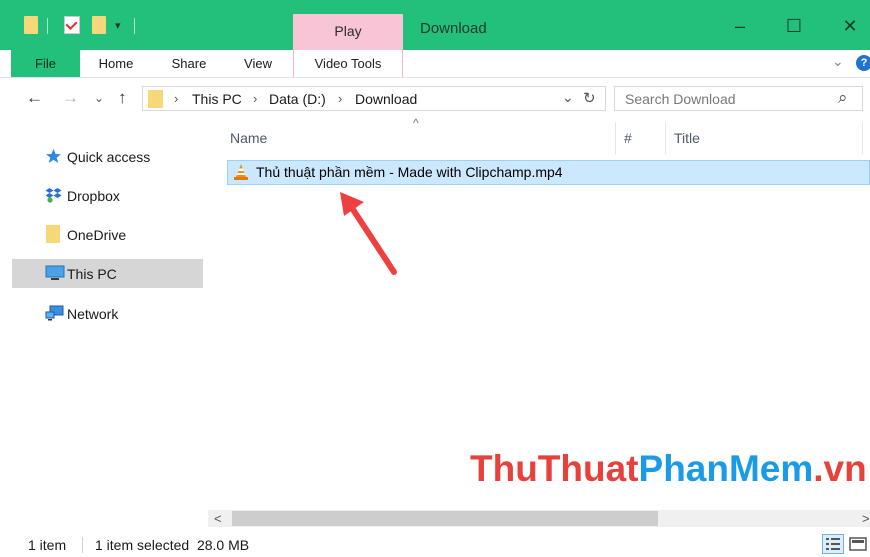  I want to click on sidebar-item-label: Dropbox, so click(93, 196).